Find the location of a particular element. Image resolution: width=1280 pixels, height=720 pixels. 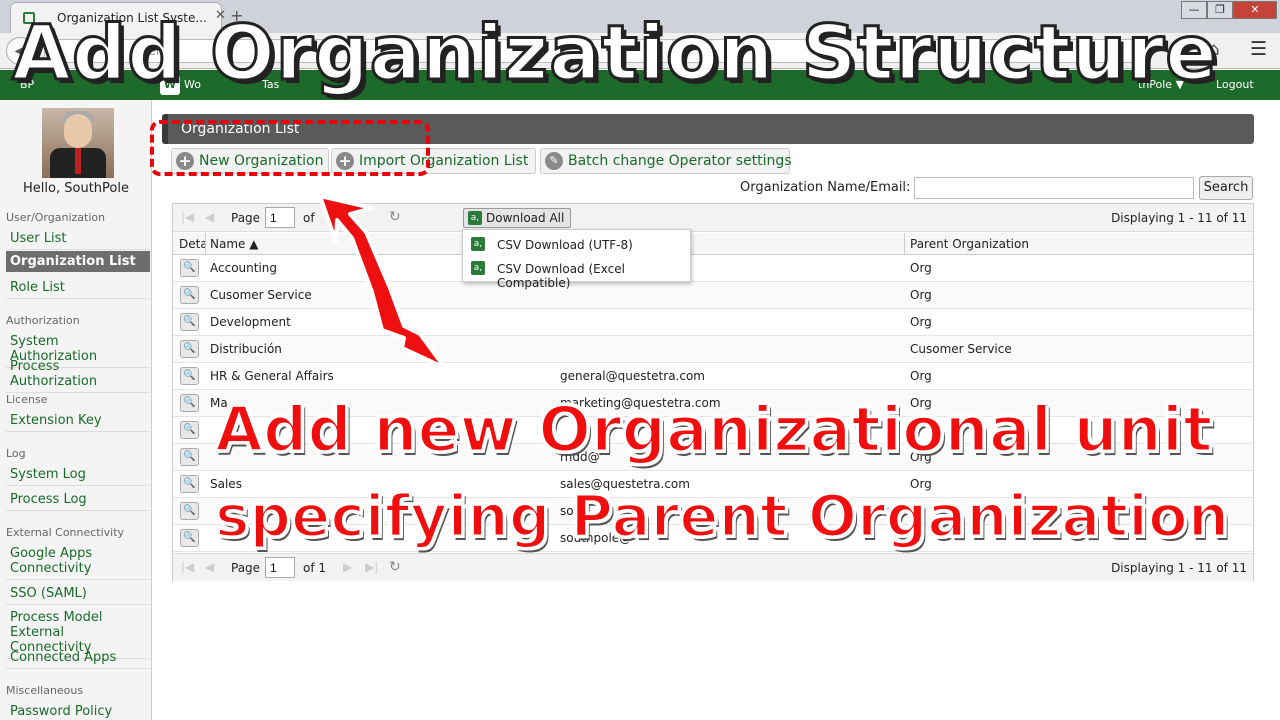

batch-change-operator-button: ✎ Batch change Operator settings is located at coordinates (666, 161).